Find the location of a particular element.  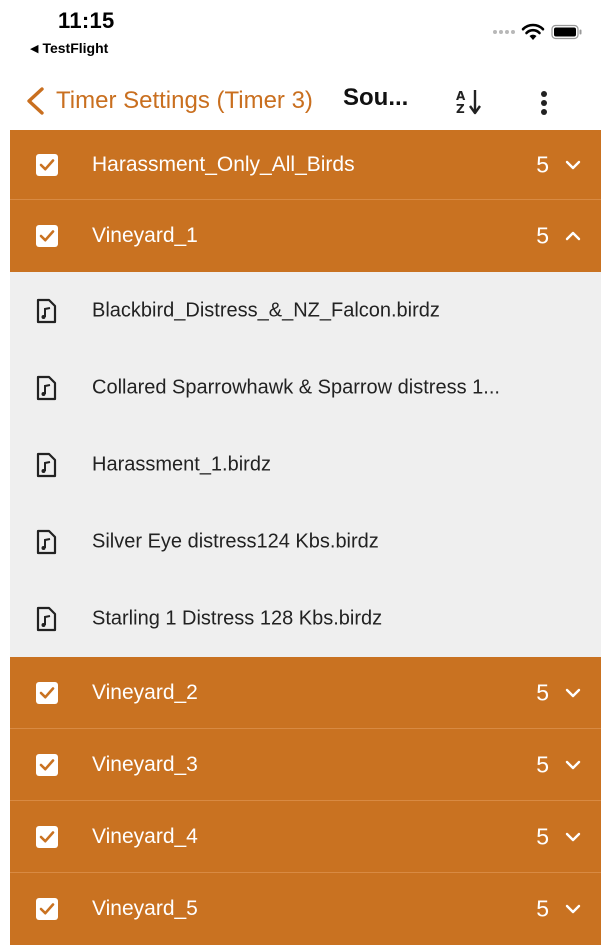

sort-az-icon: A Z is located at coordinates (470, 102).